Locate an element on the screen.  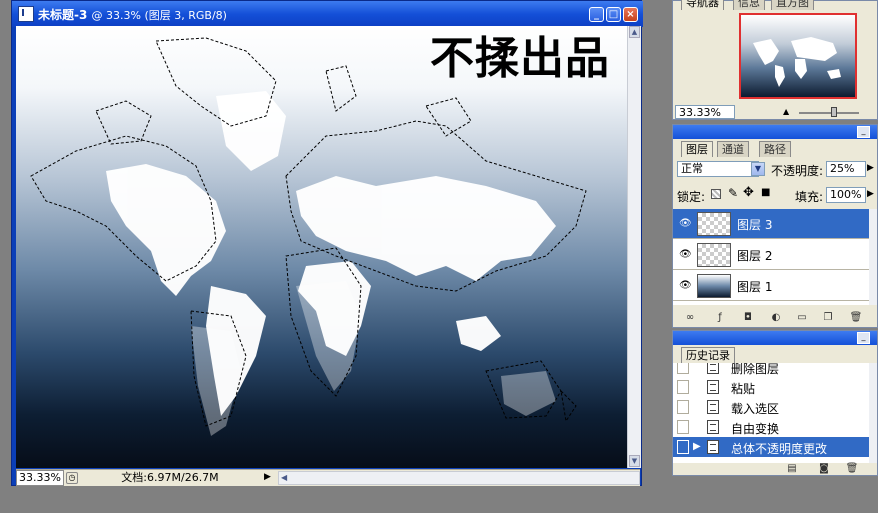
layers-toolbar: ∞ ƒ ◘ ◐ ▭ ❐ 🗑 is located at coordinates (775, 318).